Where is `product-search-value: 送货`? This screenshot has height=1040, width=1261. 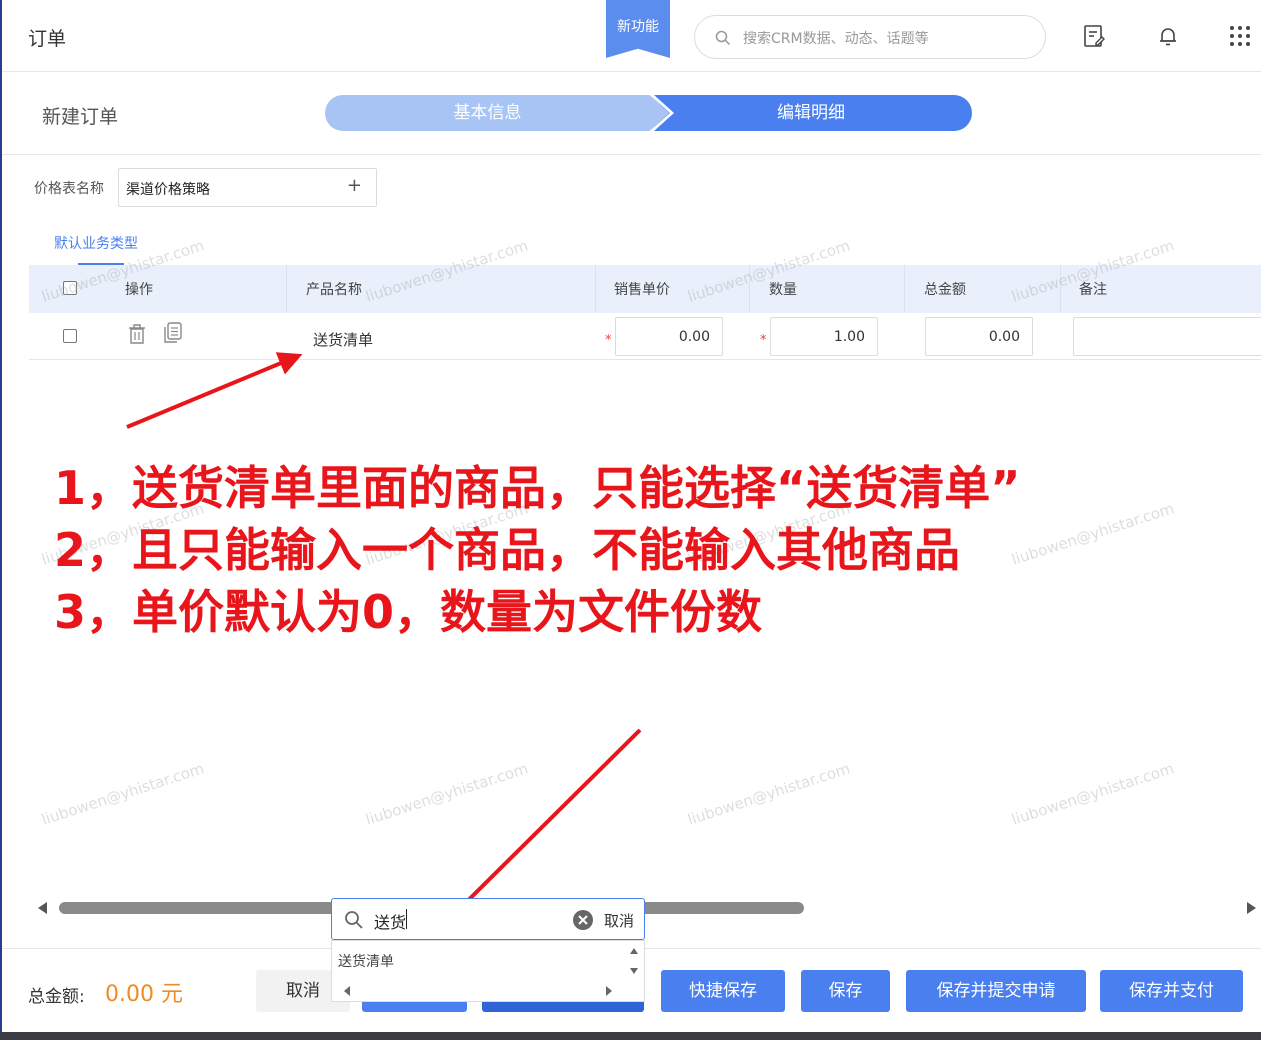 product-search-value: 送货 is located at coordinates (390, 922).